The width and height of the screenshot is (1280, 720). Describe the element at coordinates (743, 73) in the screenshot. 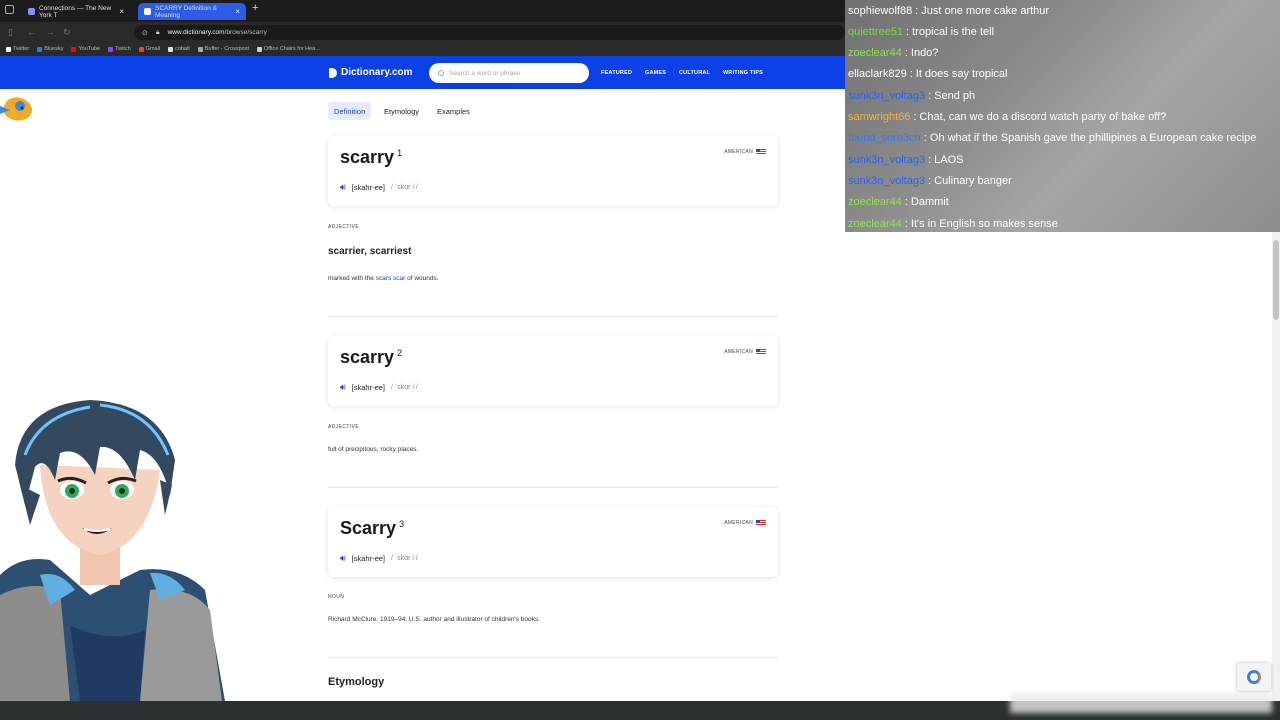

I see `nav-writing-tips: WRITING TIPS` at that location.